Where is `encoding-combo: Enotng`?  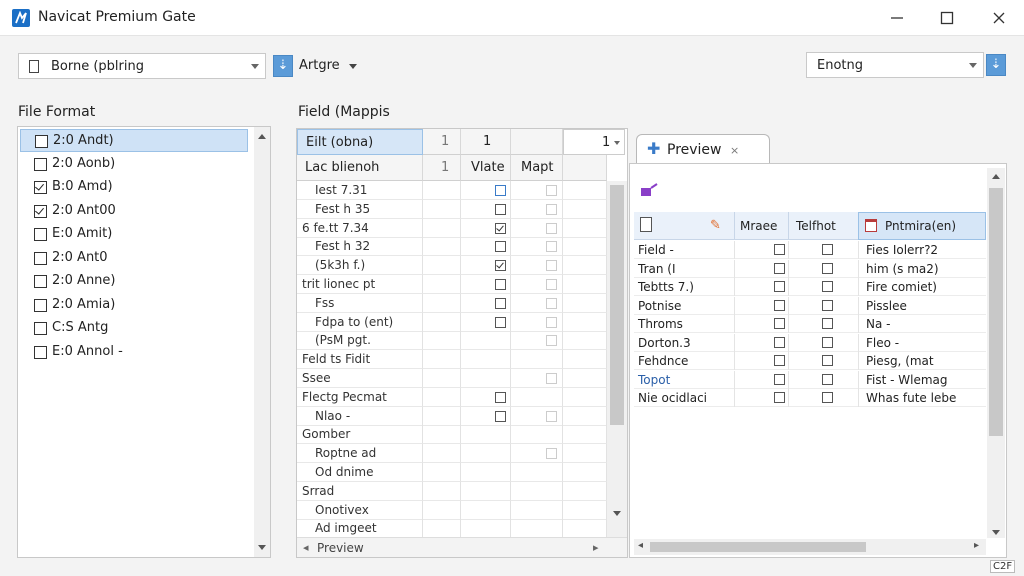 encoding-combo: Enotng is located at coordinates (895, 65).